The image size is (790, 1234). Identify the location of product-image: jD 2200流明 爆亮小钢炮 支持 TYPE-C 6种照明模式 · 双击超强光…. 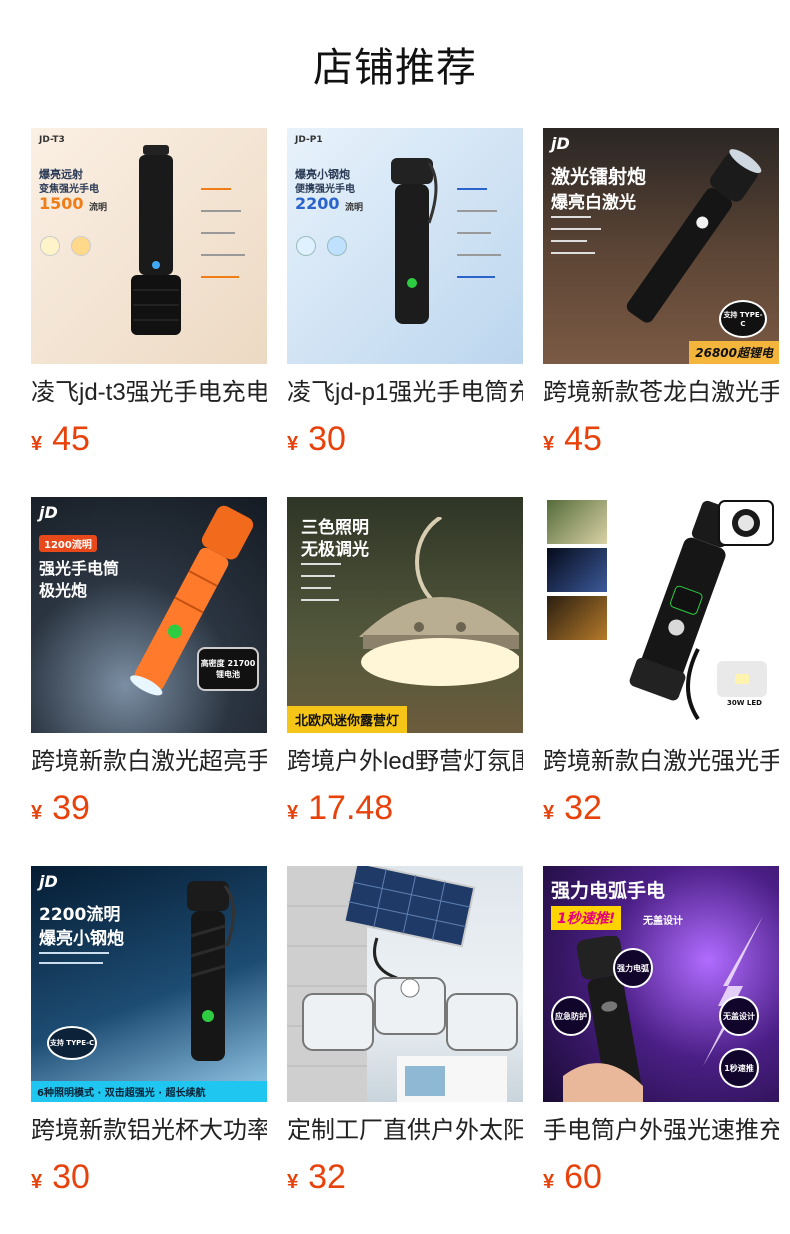
(149, 984).